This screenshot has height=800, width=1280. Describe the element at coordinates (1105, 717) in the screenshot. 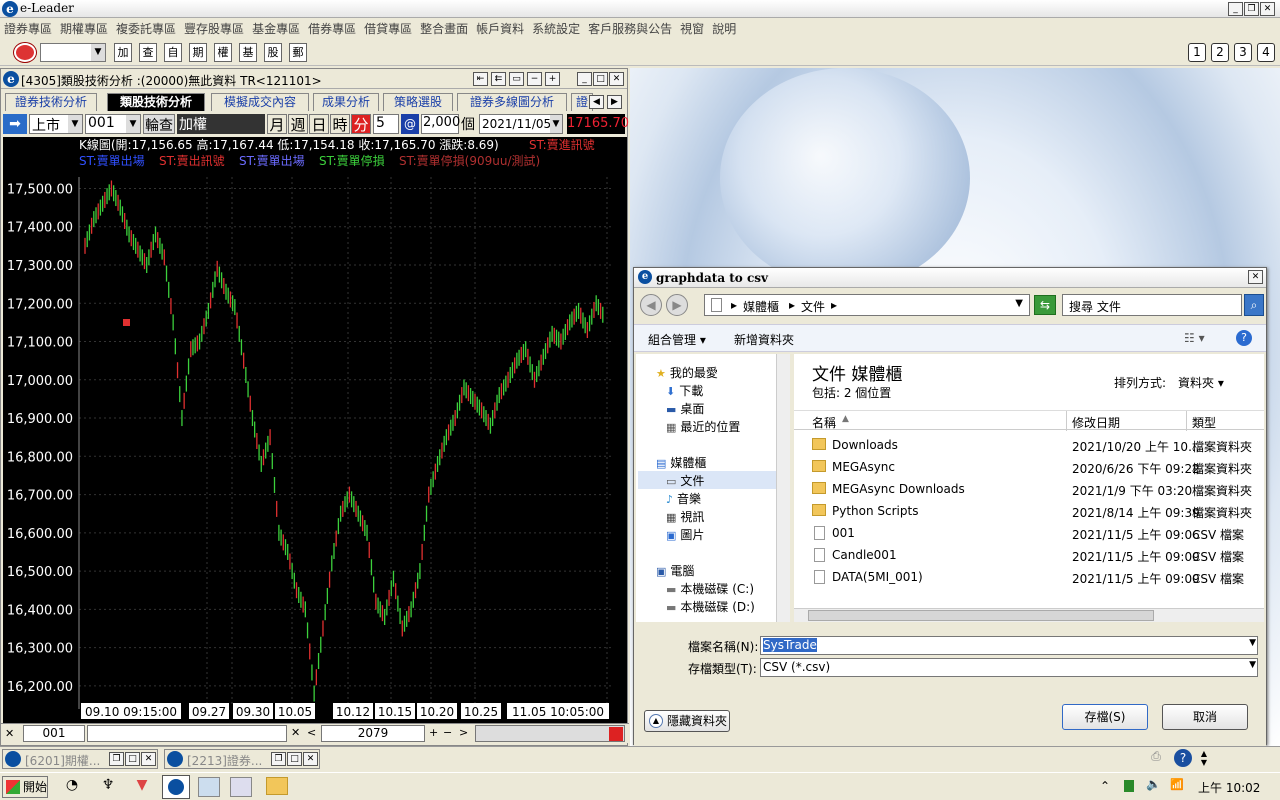

I see `save-button: 存檔(S)` at that location.